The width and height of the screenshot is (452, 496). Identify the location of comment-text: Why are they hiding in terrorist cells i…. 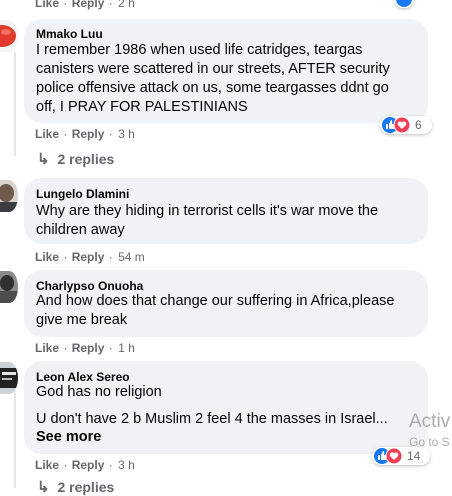
(207, 211).